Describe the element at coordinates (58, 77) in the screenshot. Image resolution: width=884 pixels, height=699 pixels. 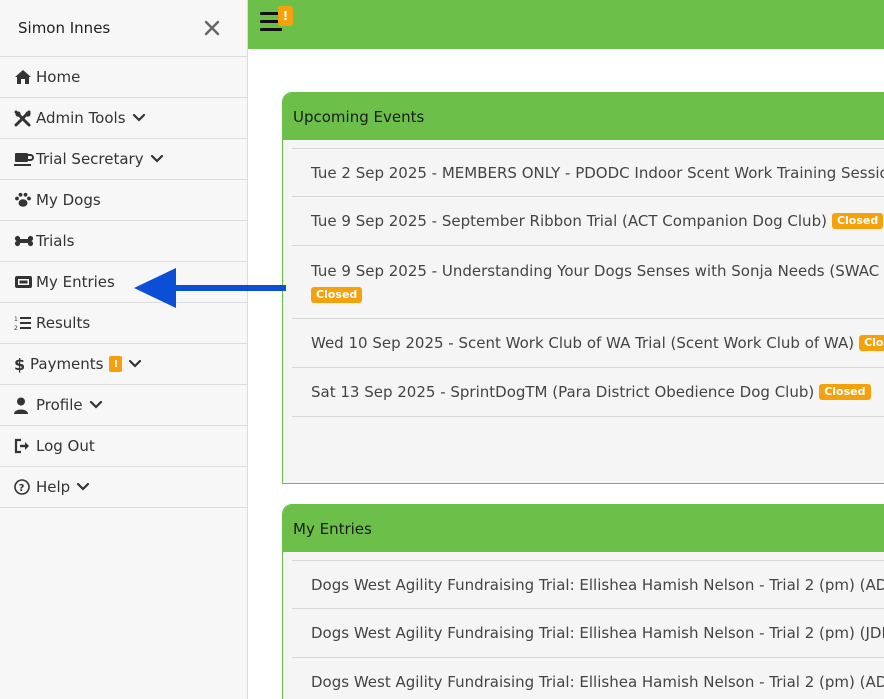
I see `sidebar-item-label: Home` at that location.